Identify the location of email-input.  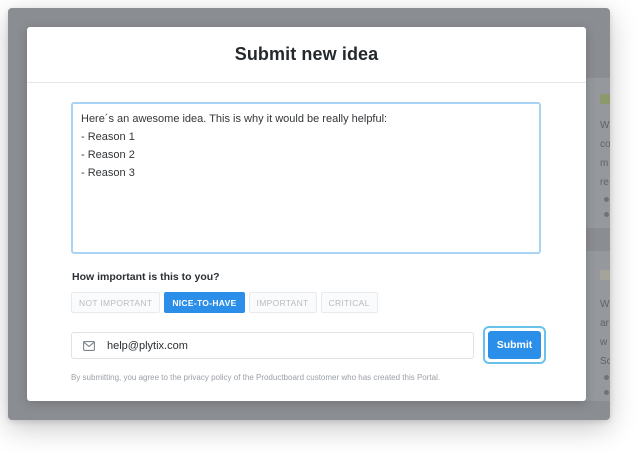
(277, 345).